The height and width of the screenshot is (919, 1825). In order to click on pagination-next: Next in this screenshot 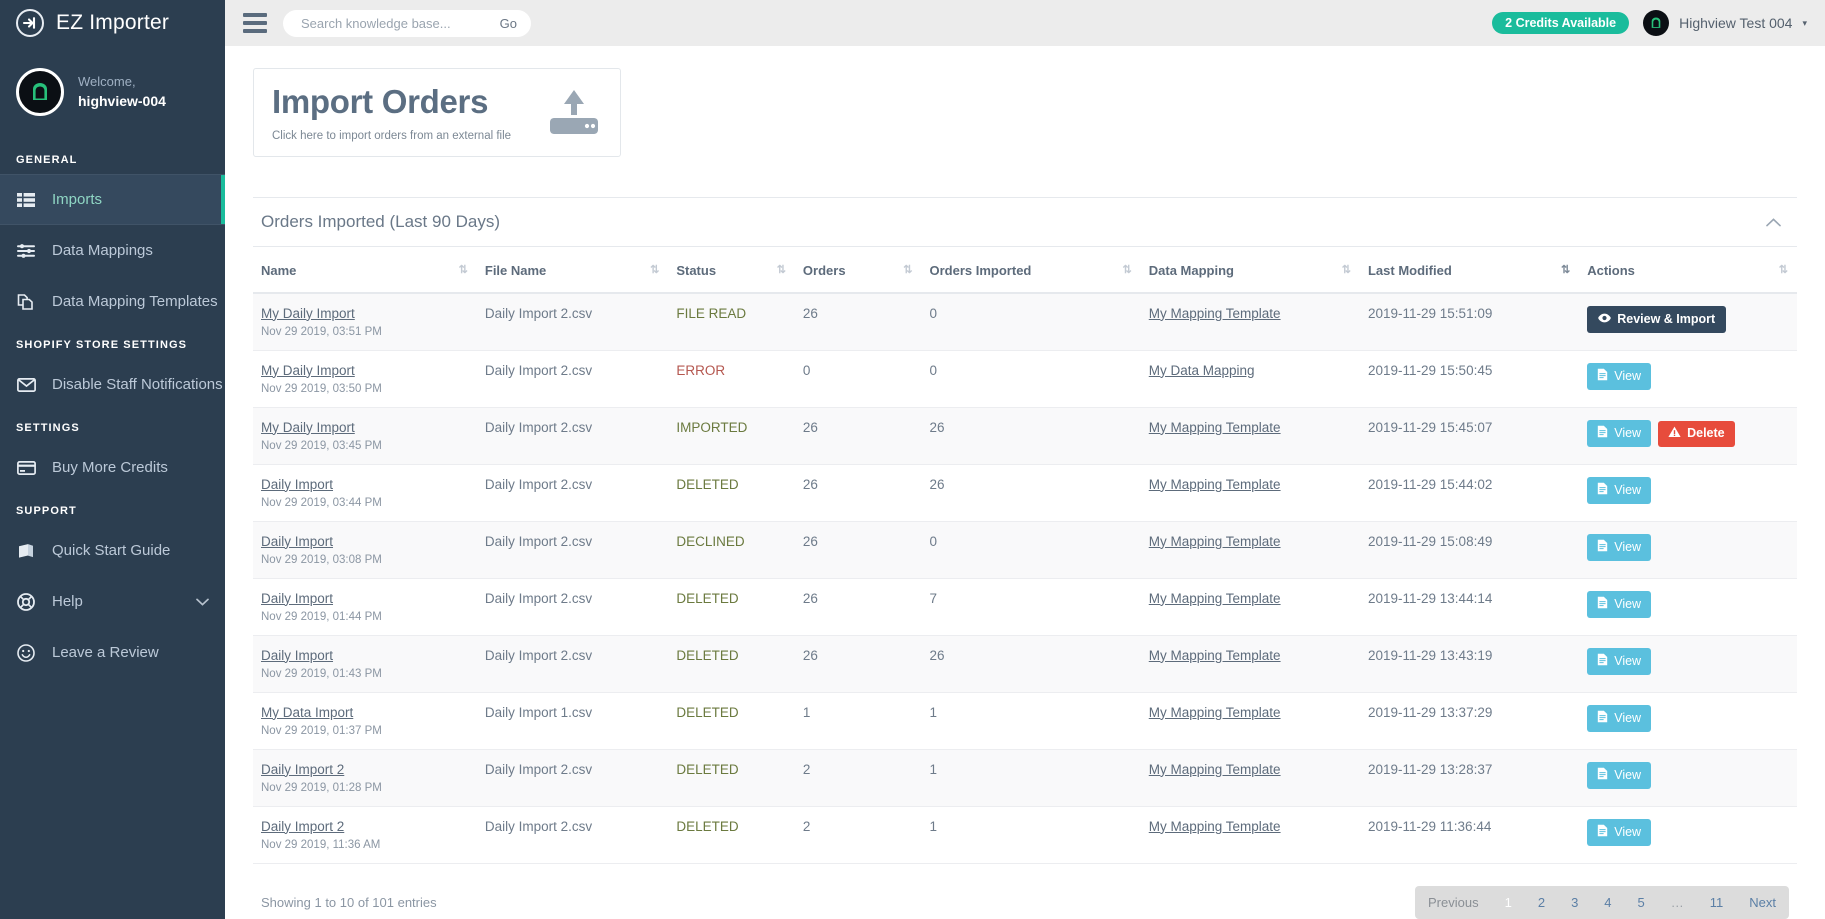, I will do `click(1762, 902)`.